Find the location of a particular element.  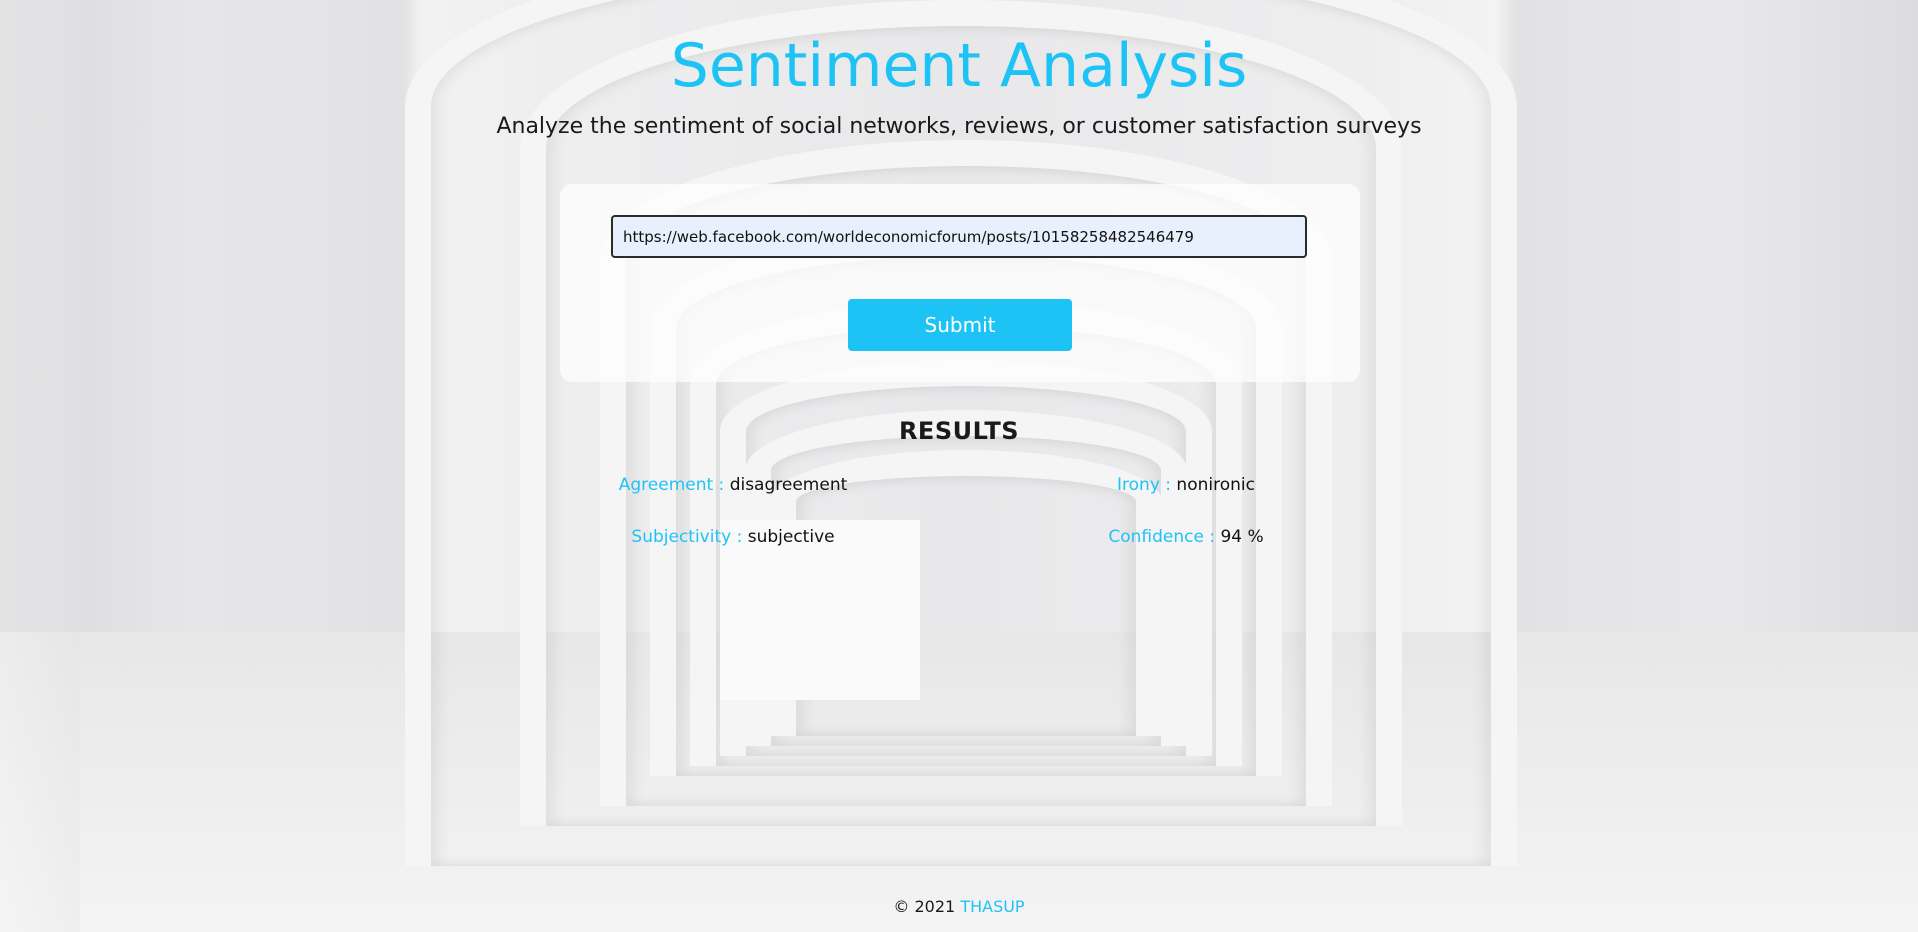

result-confidence: Confidence : 94 % is located at coordinates (1186, 537).